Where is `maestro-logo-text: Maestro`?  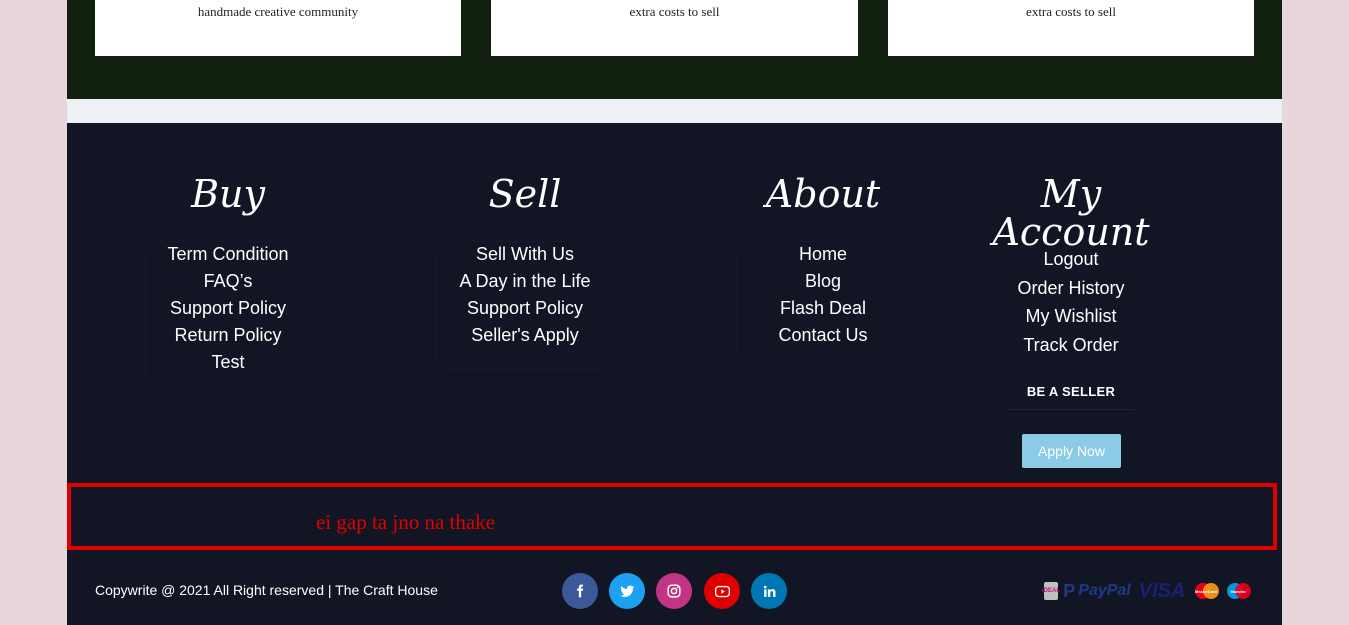
maestro-logo-text: Maestro is located at coordinates (1238, 591).